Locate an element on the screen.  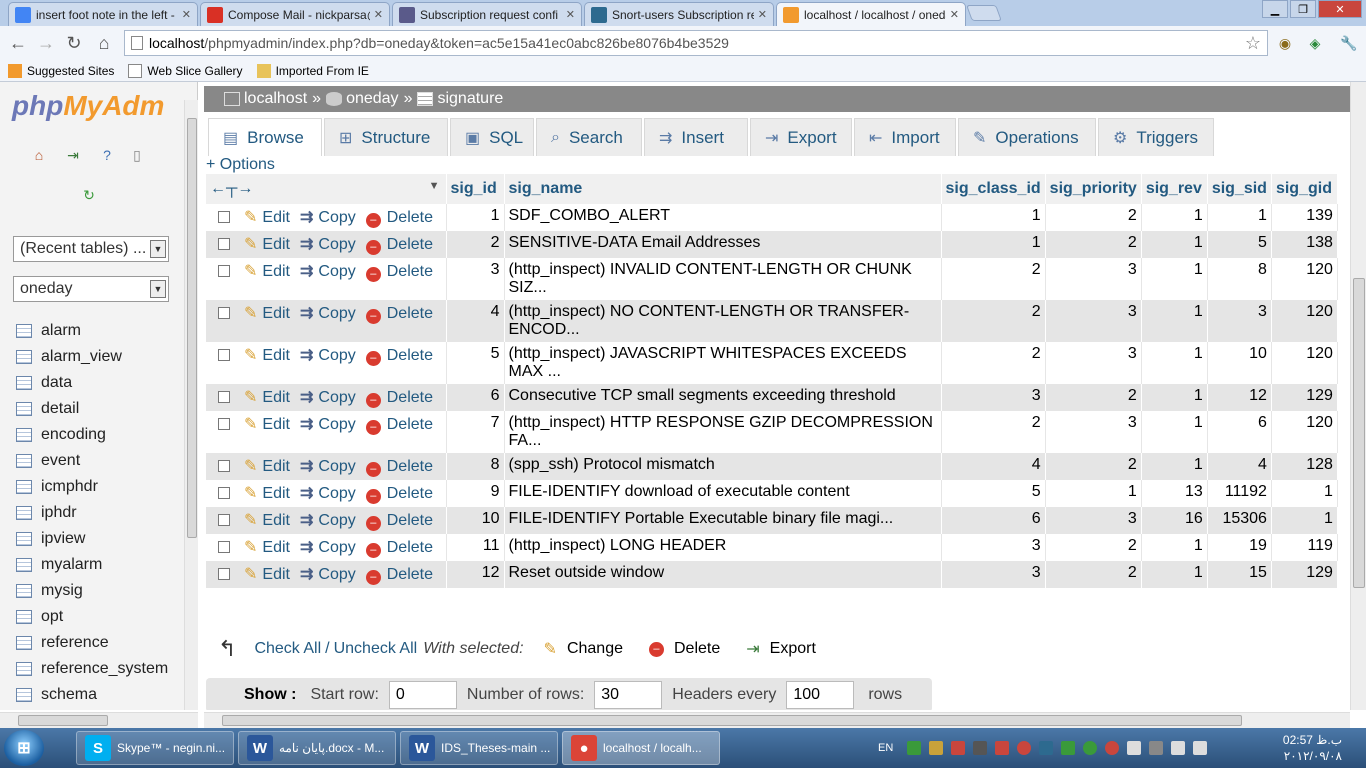
sort-desc-icon: ▼ is located at coordinates (434, 186).